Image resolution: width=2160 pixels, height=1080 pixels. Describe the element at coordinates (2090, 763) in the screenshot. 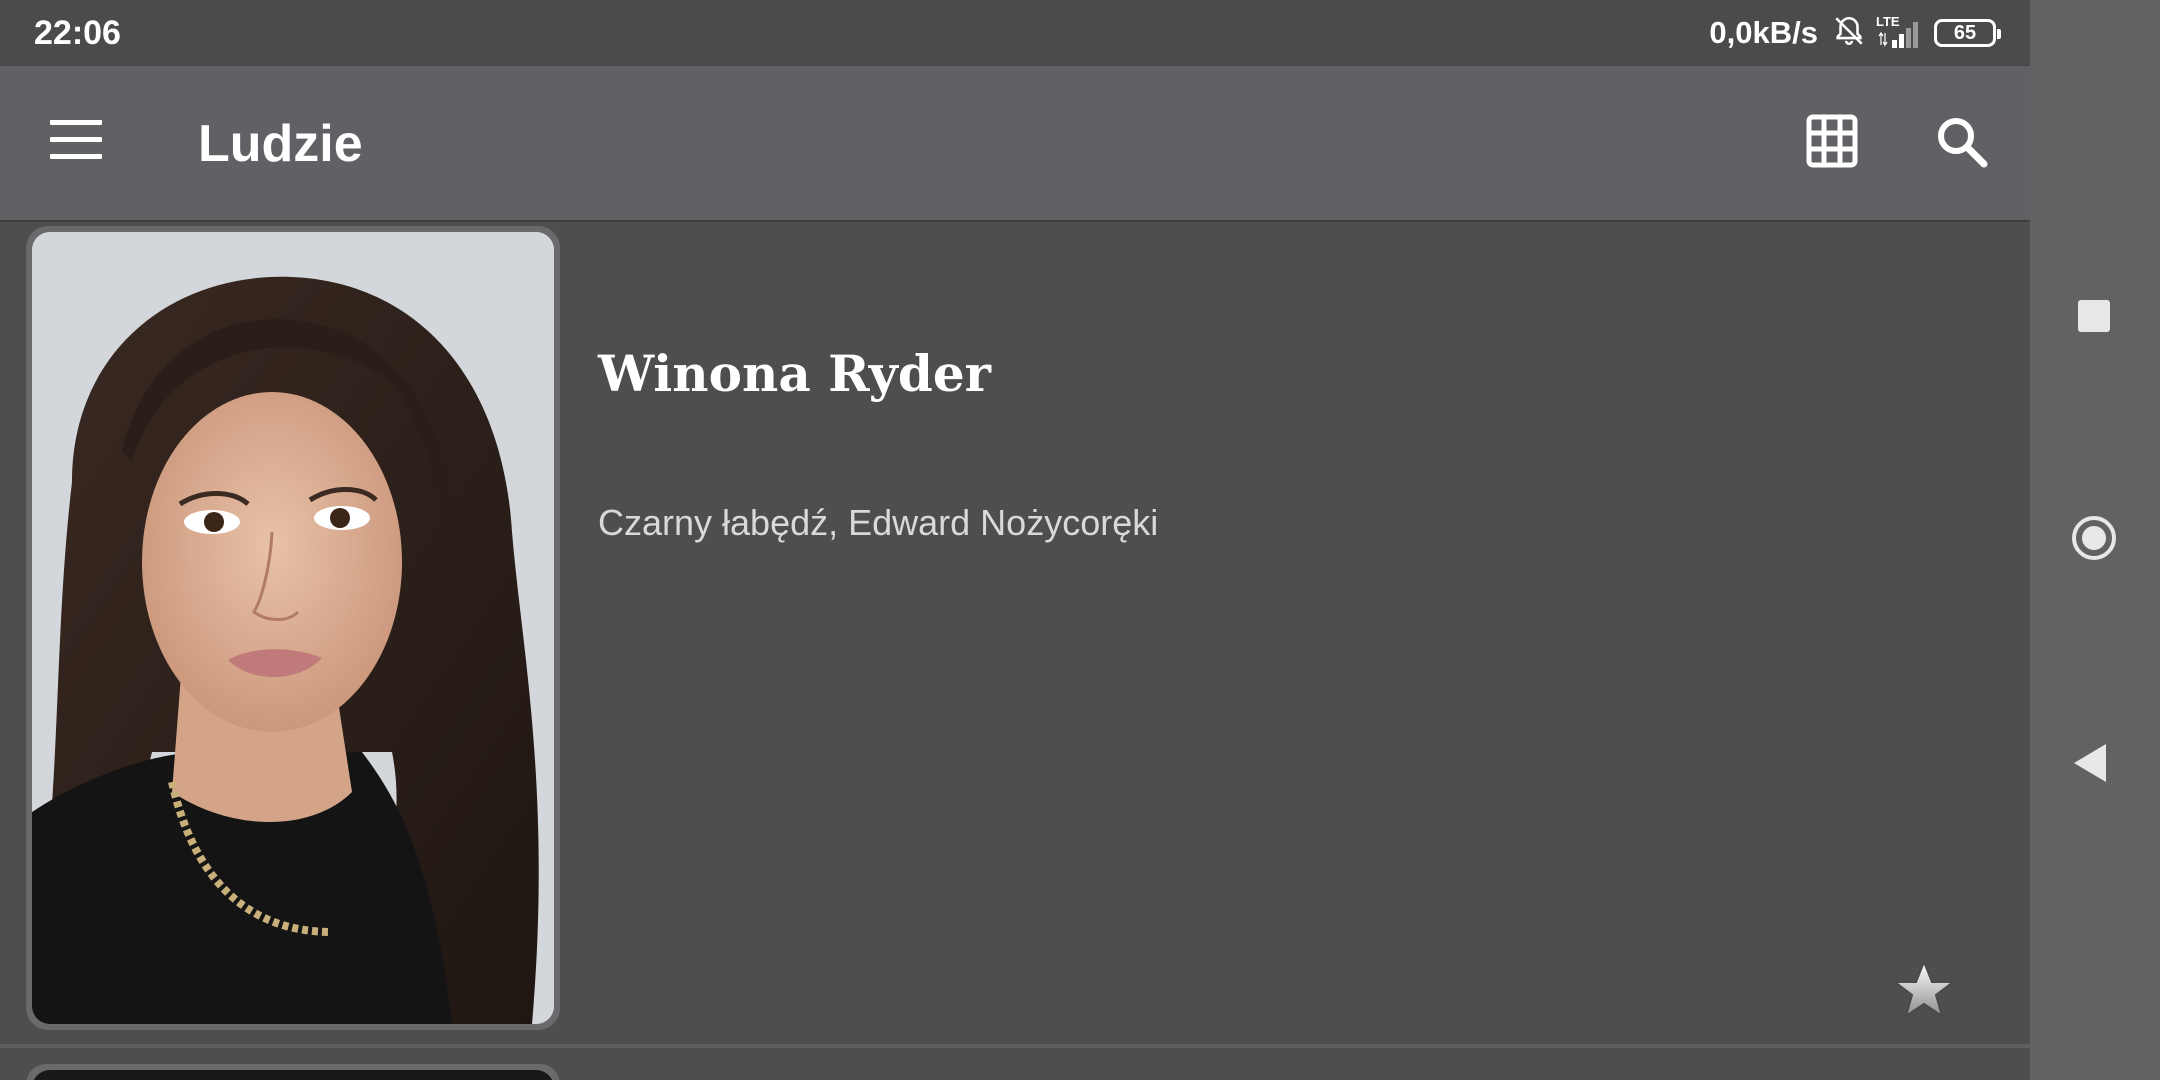

I see `back-icon` at that location.